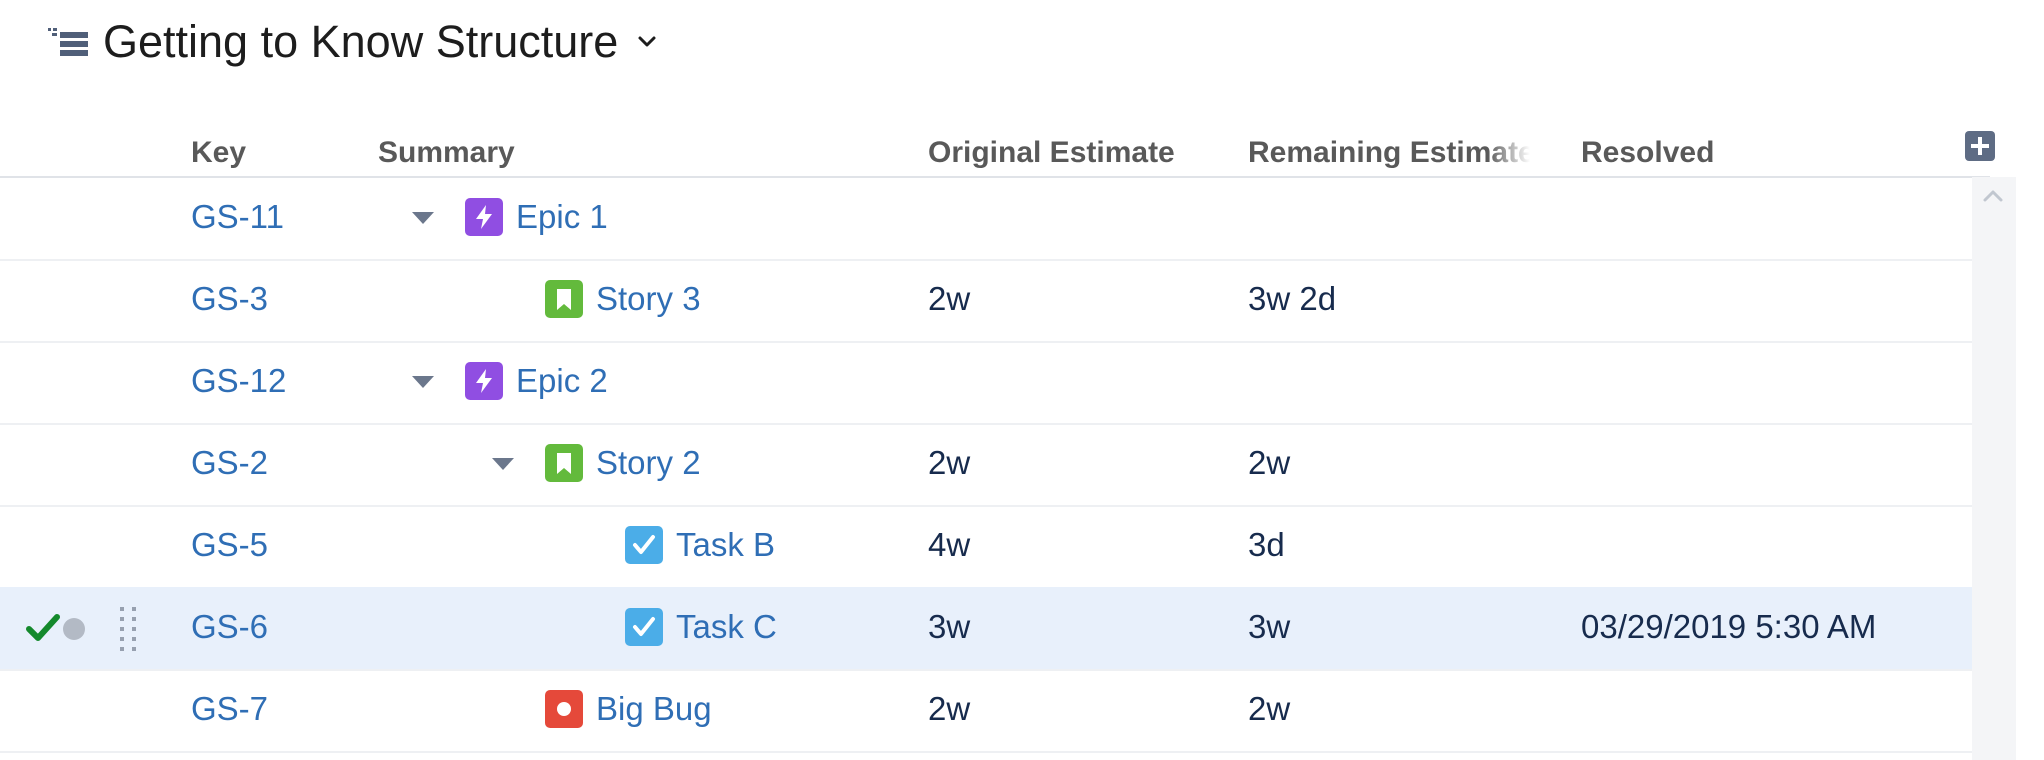 The height and width of the screenshot is (760, 2044). What do you see at coordinates (1647, 153) in the screenshot?
I see `column-header-resolved: Resolved` at bounding box center [1647, 153].